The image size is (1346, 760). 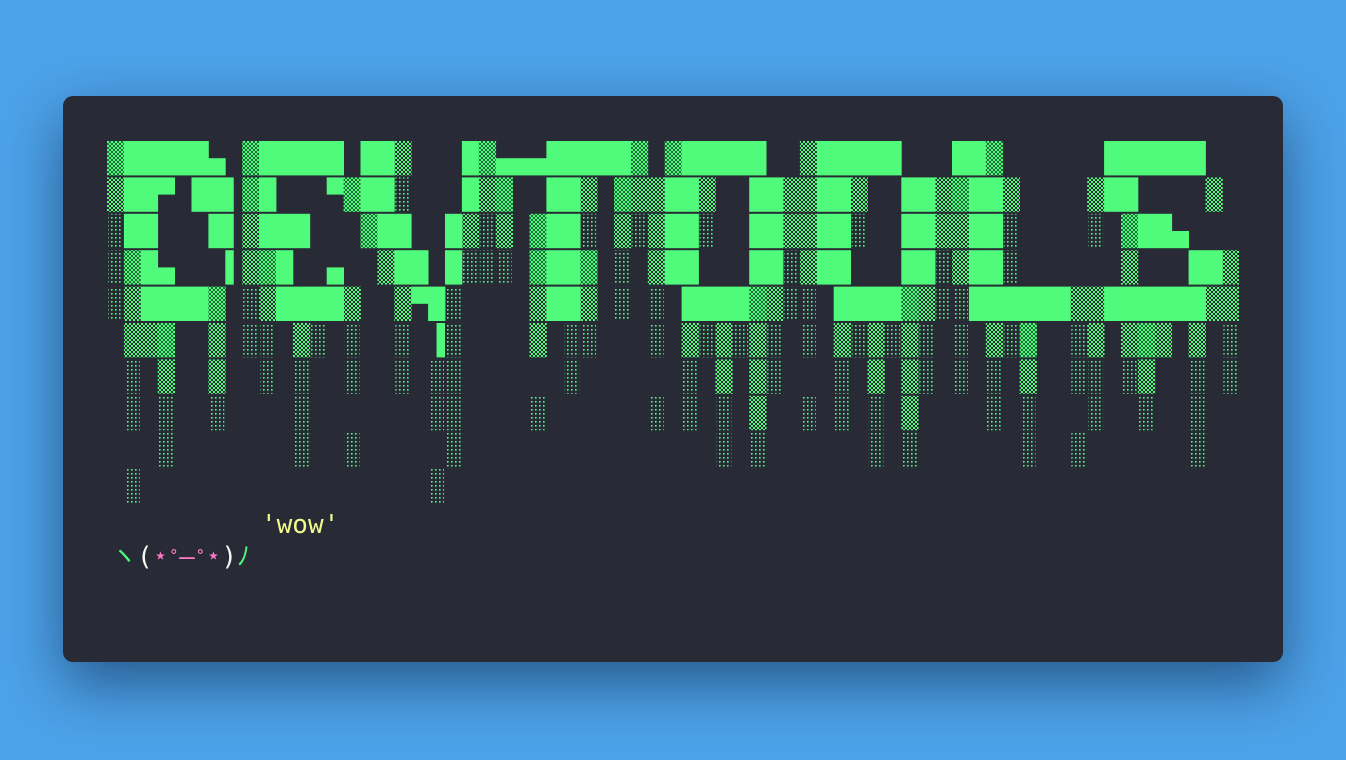 I want to click on left-star: ⋆, so click(x=160, y=557).